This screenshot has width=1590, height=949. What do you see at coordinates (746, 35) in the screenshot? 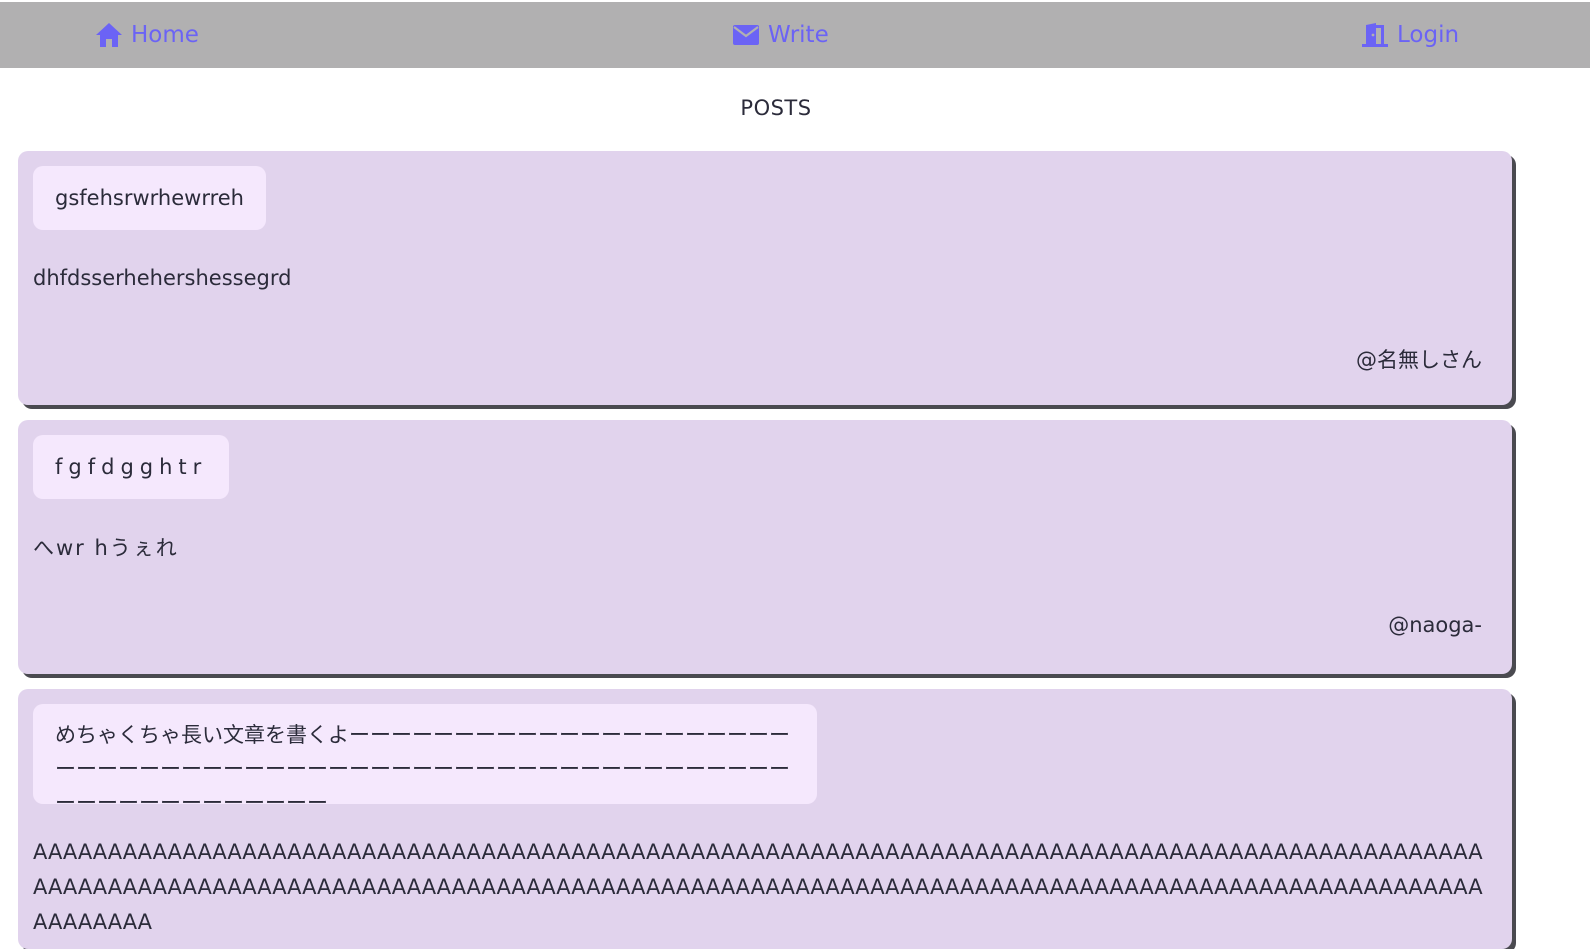
I see `envelope-icon` at bounding box center [746, 35].